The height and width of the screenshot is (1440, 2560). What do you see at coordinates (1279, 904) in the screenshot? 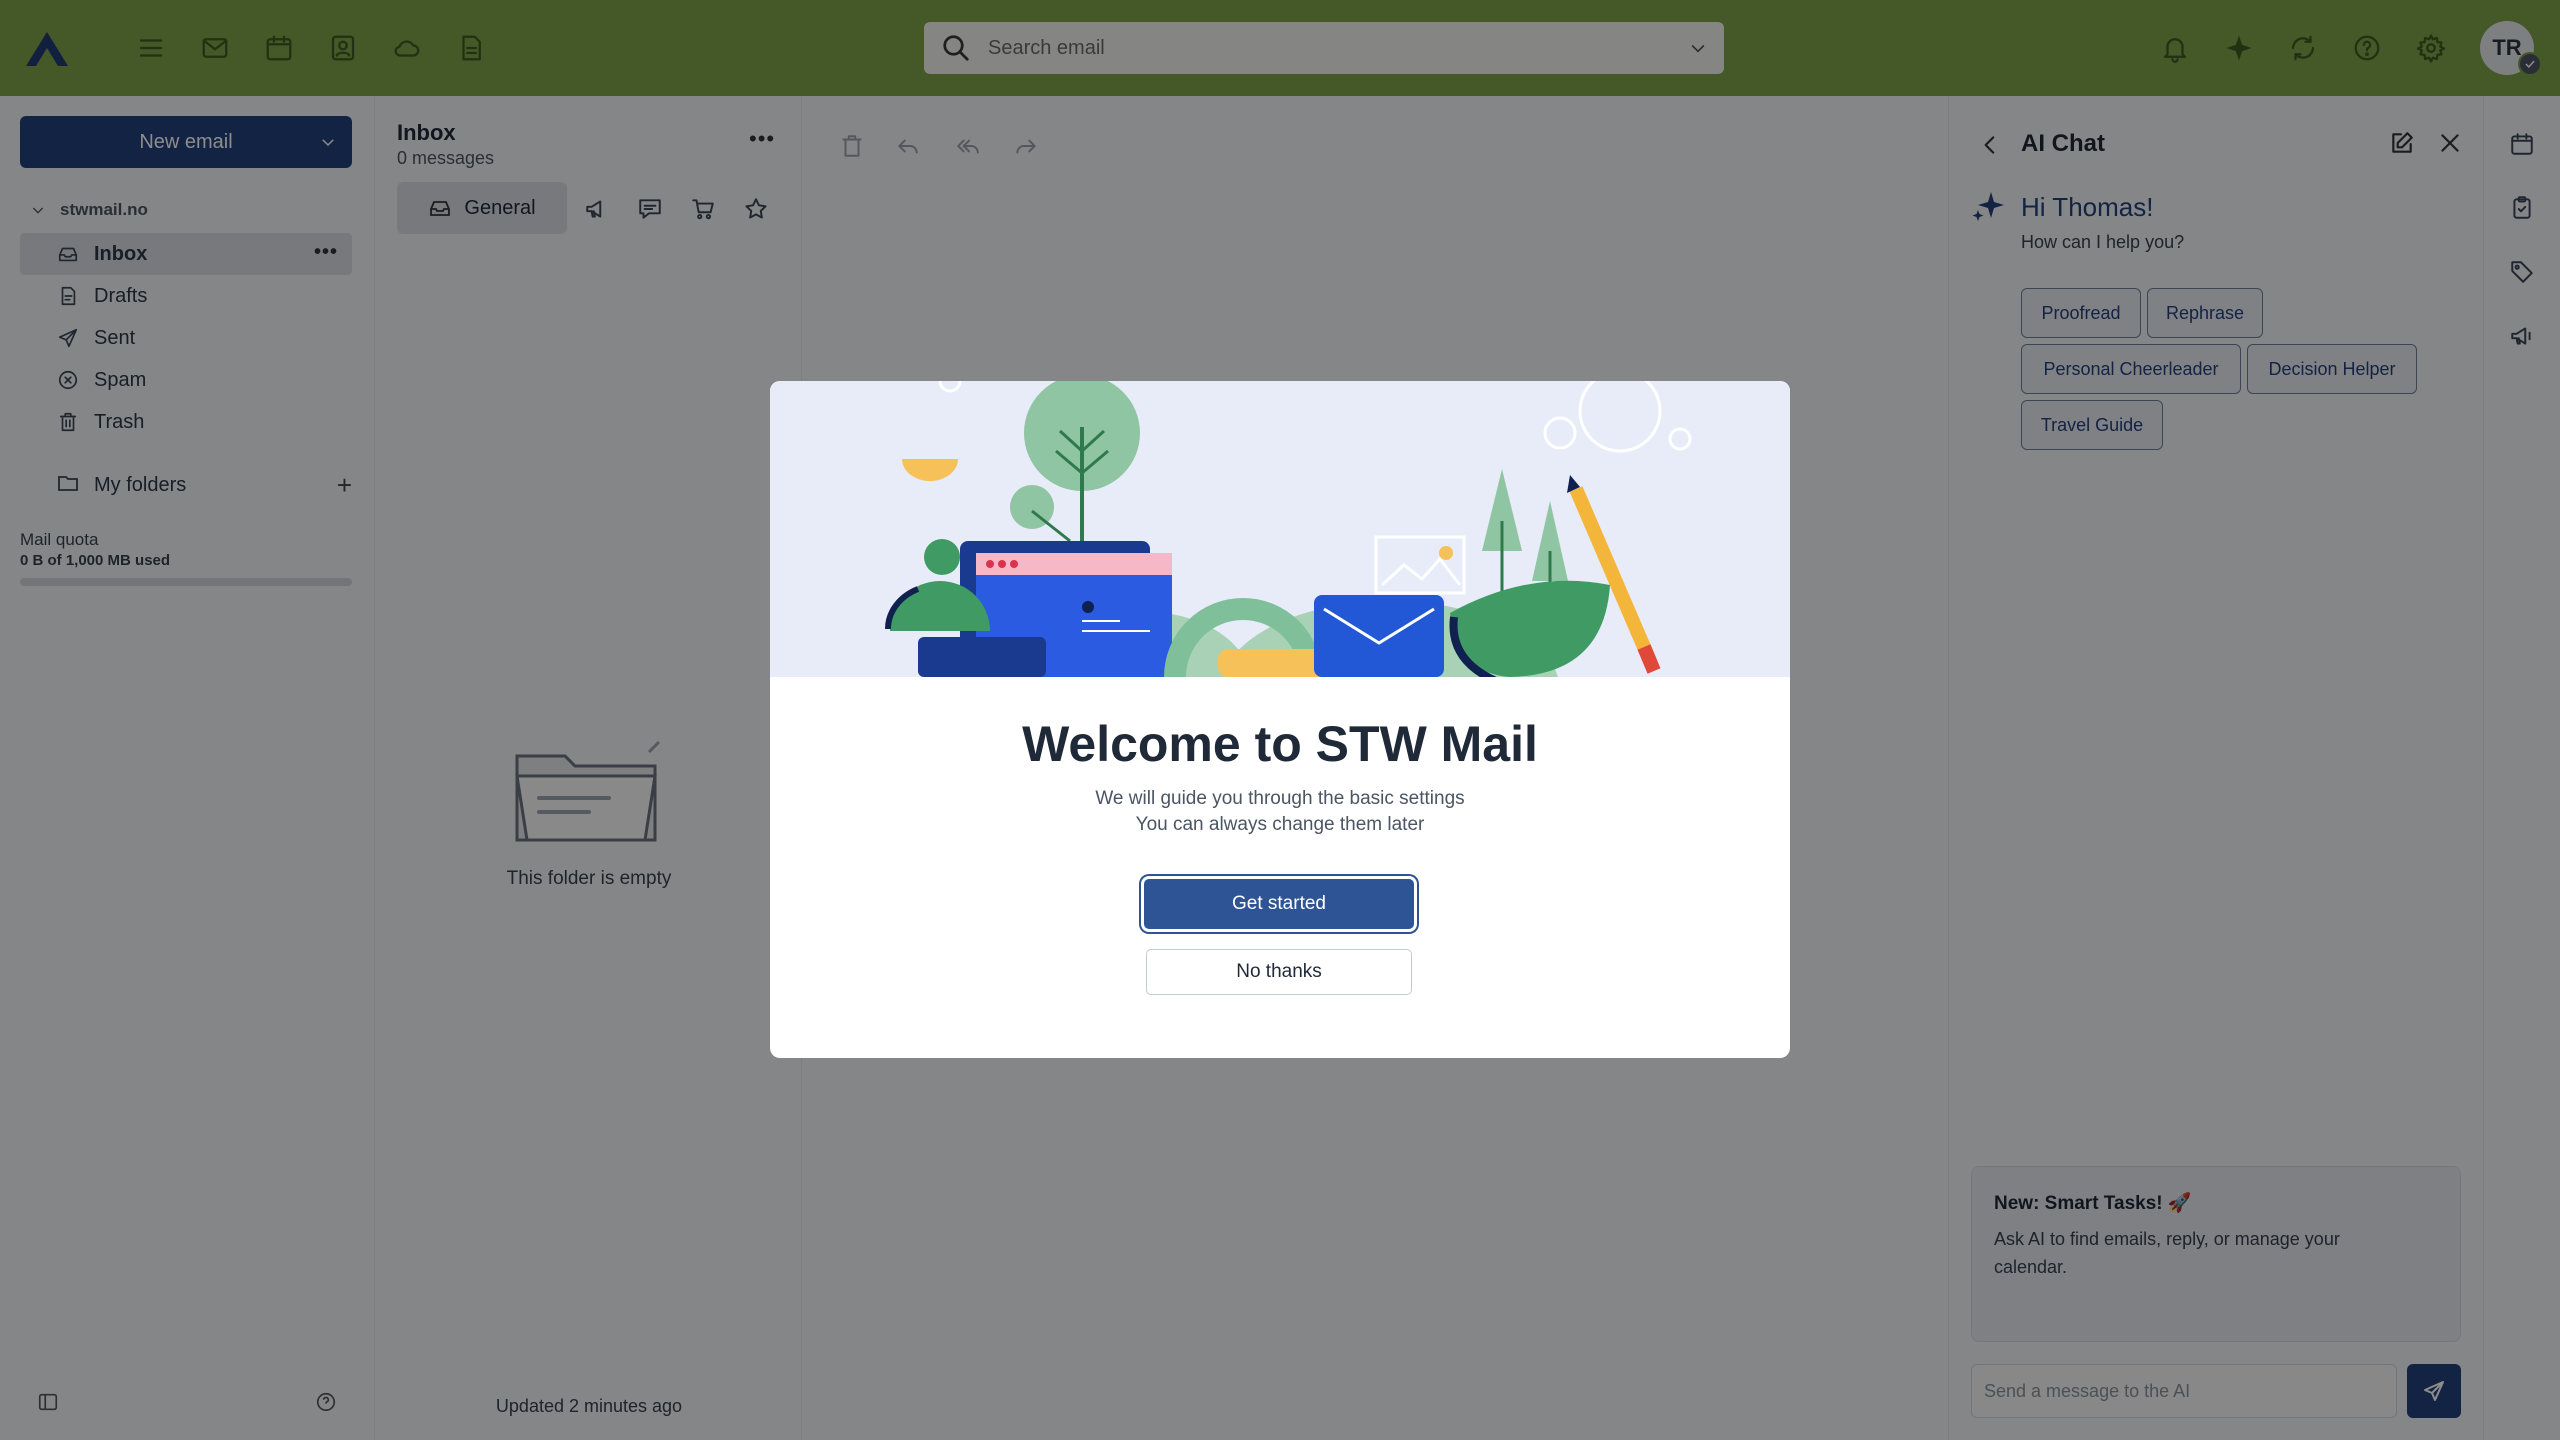
I see `get-started-button: Get started` at bounding box center [1279, 904].